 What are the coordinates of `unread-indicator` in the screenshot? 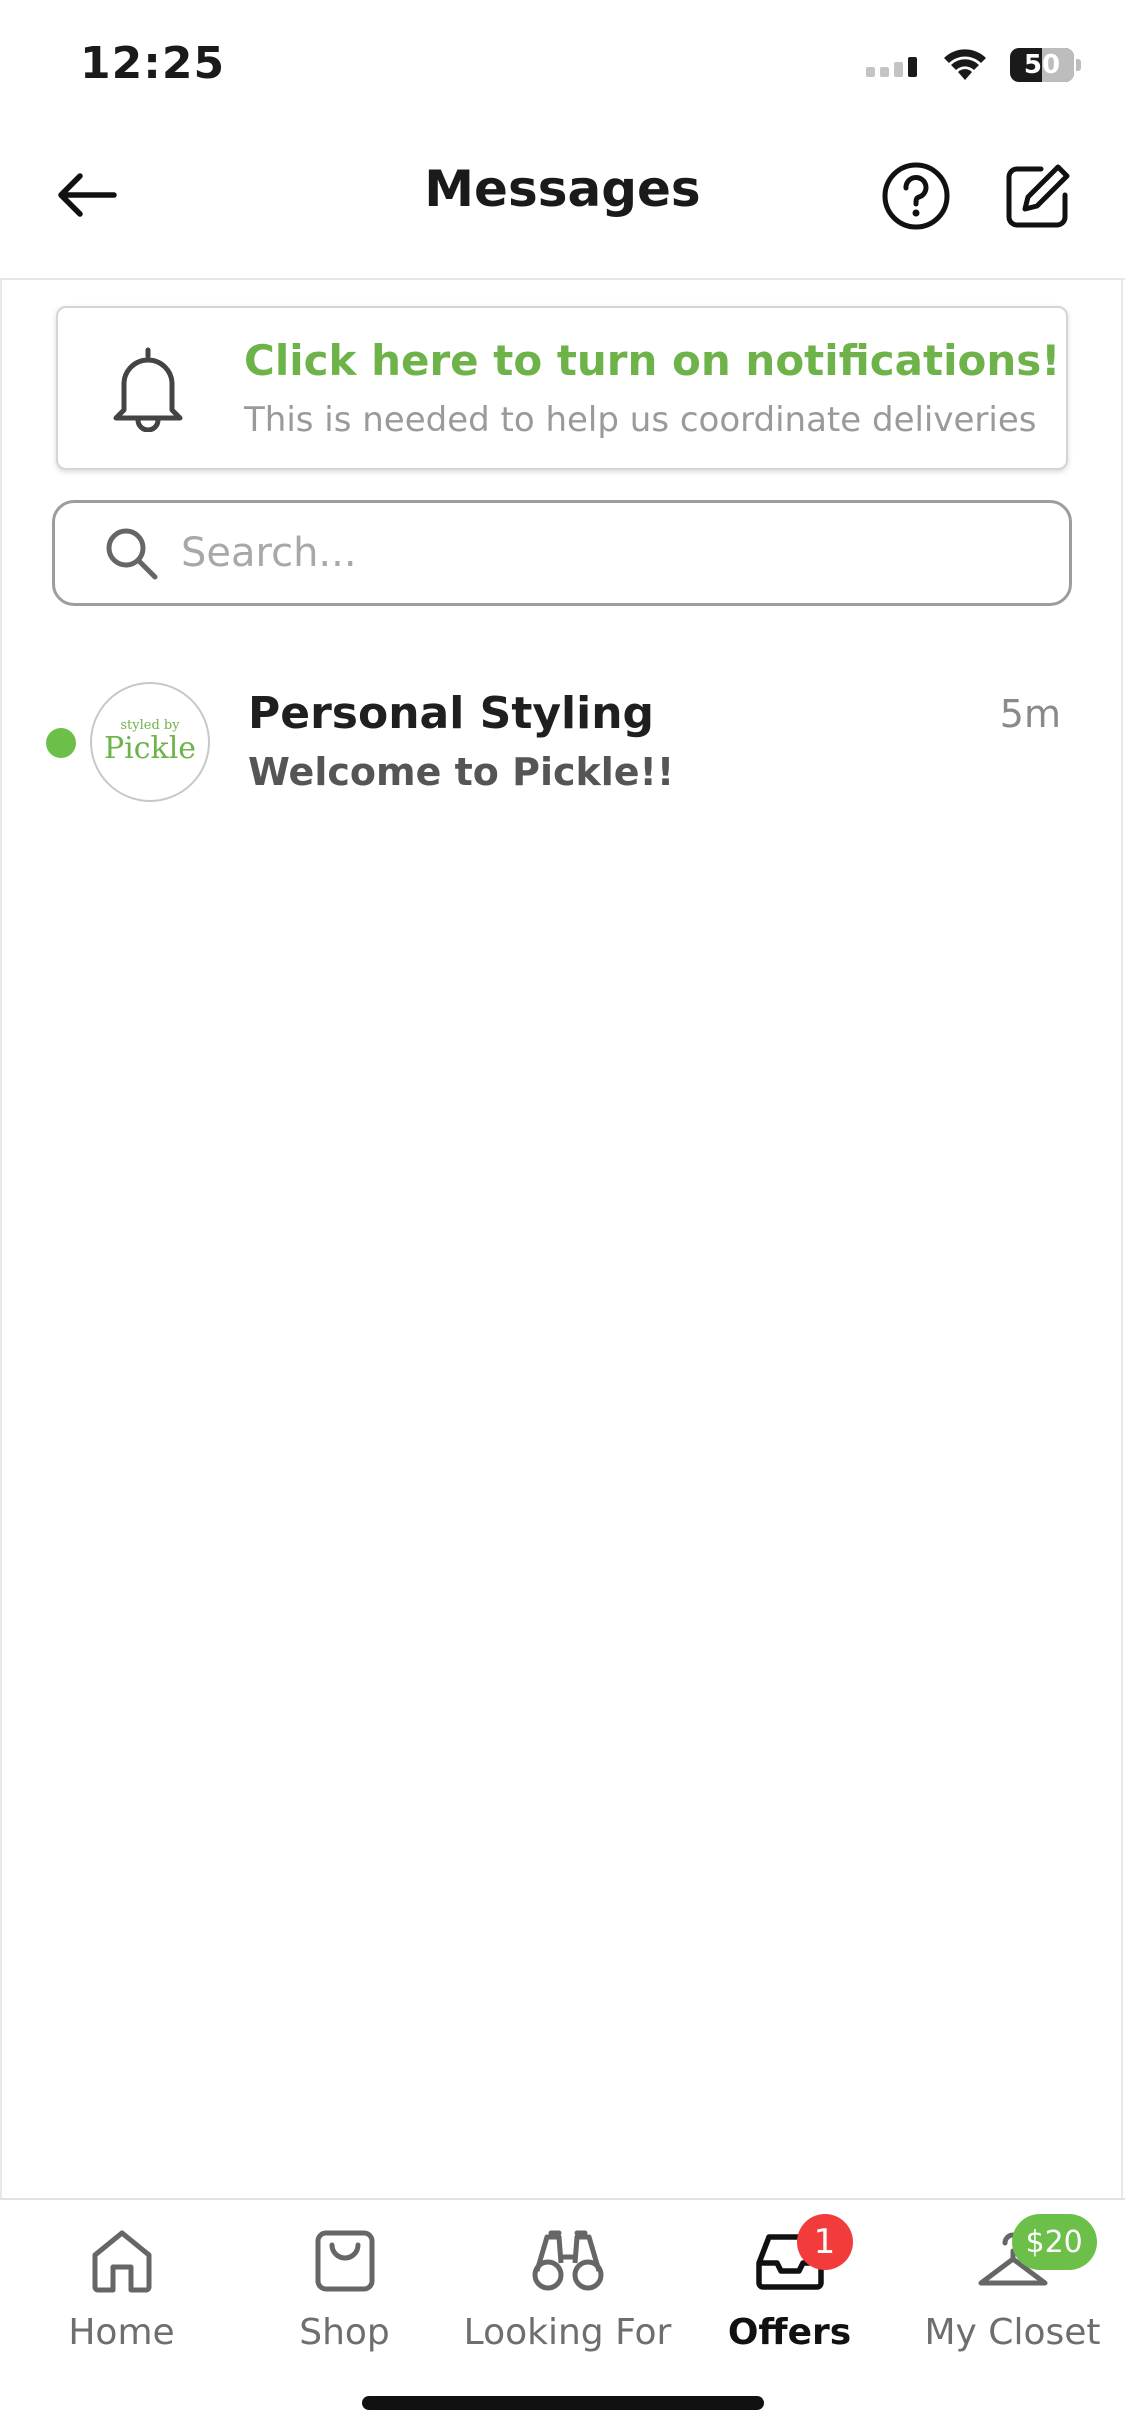 It's located at (61, 743).